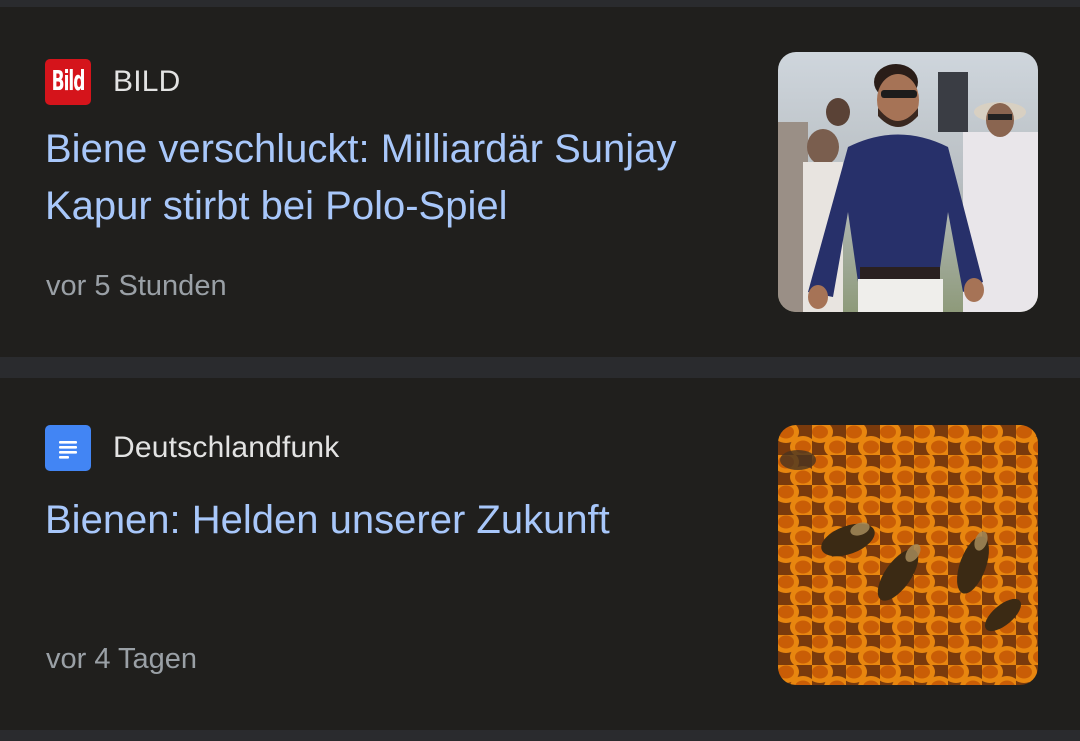  I want to click on article-timestamp: vor 4 Tagen, so click(122, 659).